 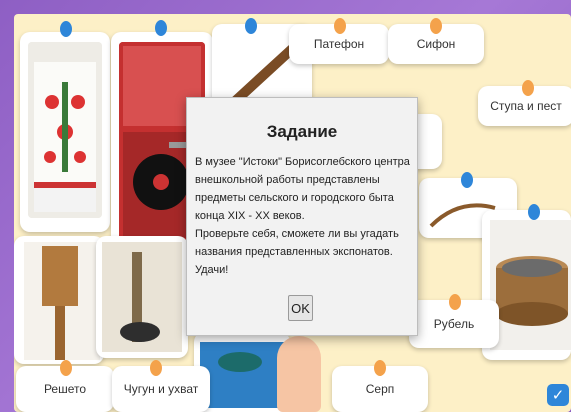 I want to click on label-patefon: Патефон, so click(x=339, y=44).